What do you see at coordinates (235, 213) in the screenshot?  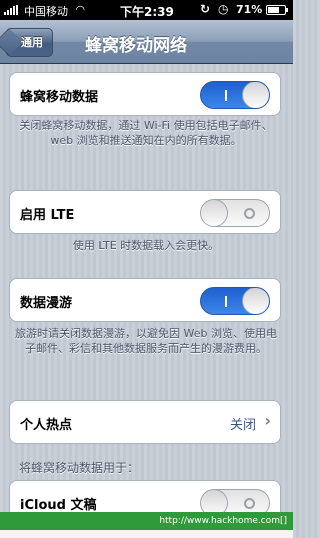 I see `lte-toggle` at bounding box center [235, 213].